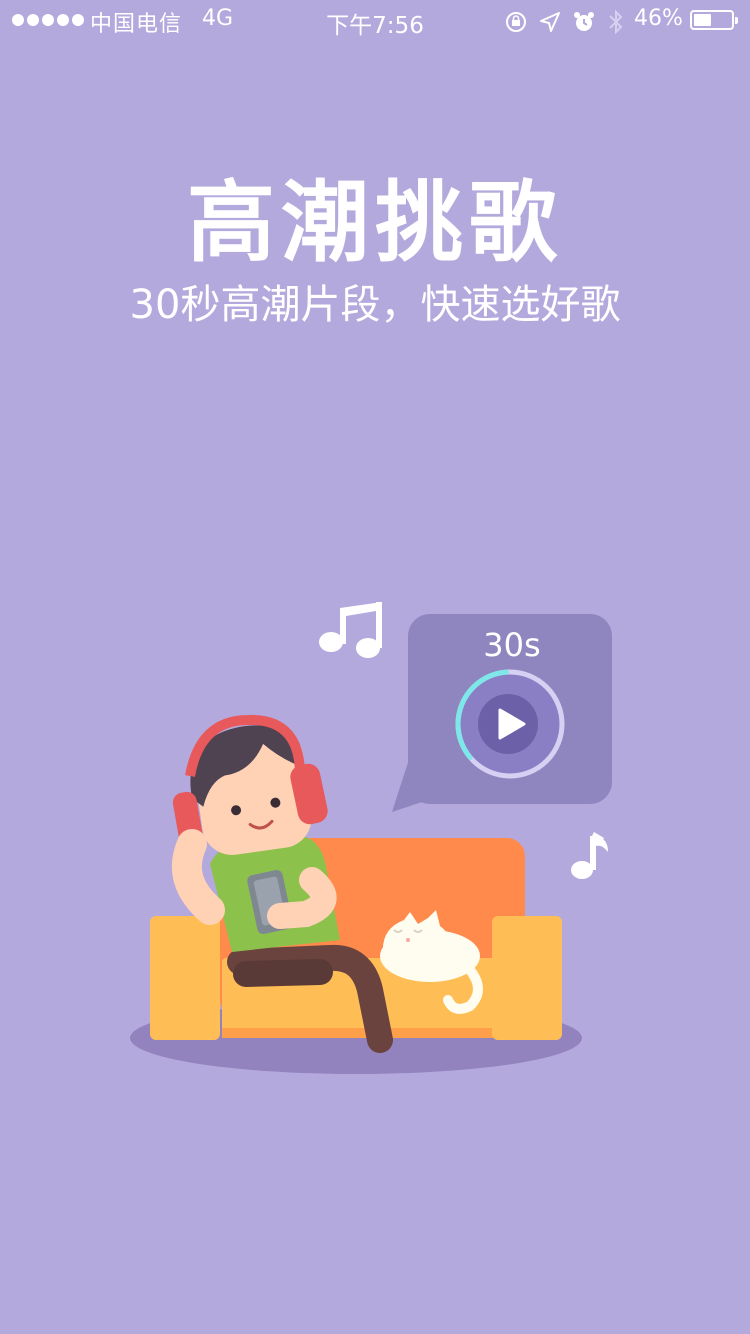 The image size is (750, 1334). I want to click on location-arrow-icon, so click(550, 22).